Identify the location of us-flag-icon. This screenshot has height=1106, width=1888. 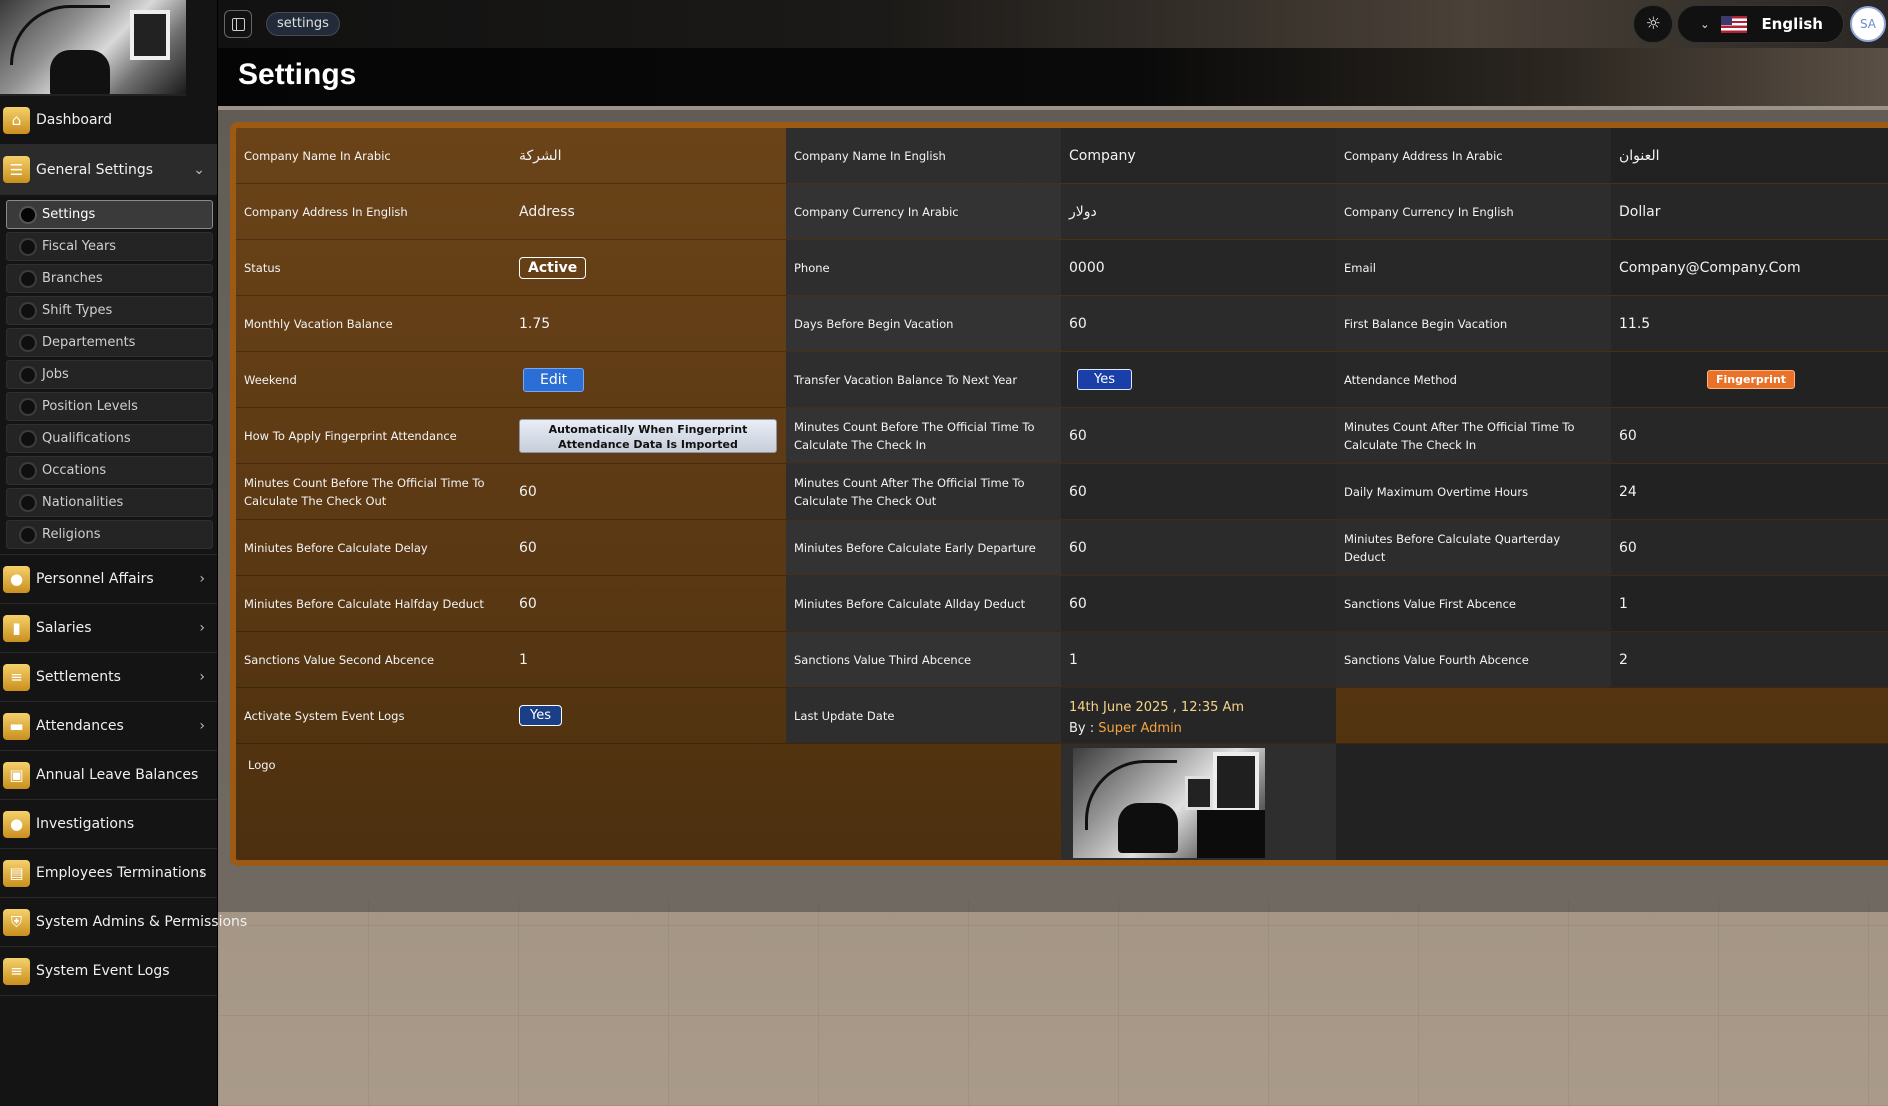
(1734, 24).